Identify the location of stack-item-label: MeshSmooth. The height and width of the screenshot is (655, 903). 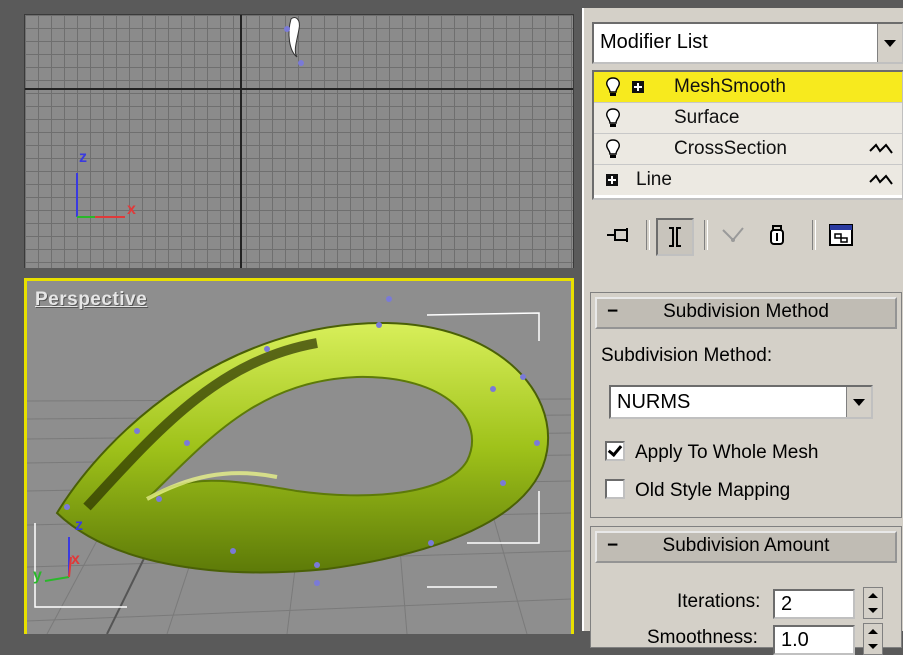
(730, 86).